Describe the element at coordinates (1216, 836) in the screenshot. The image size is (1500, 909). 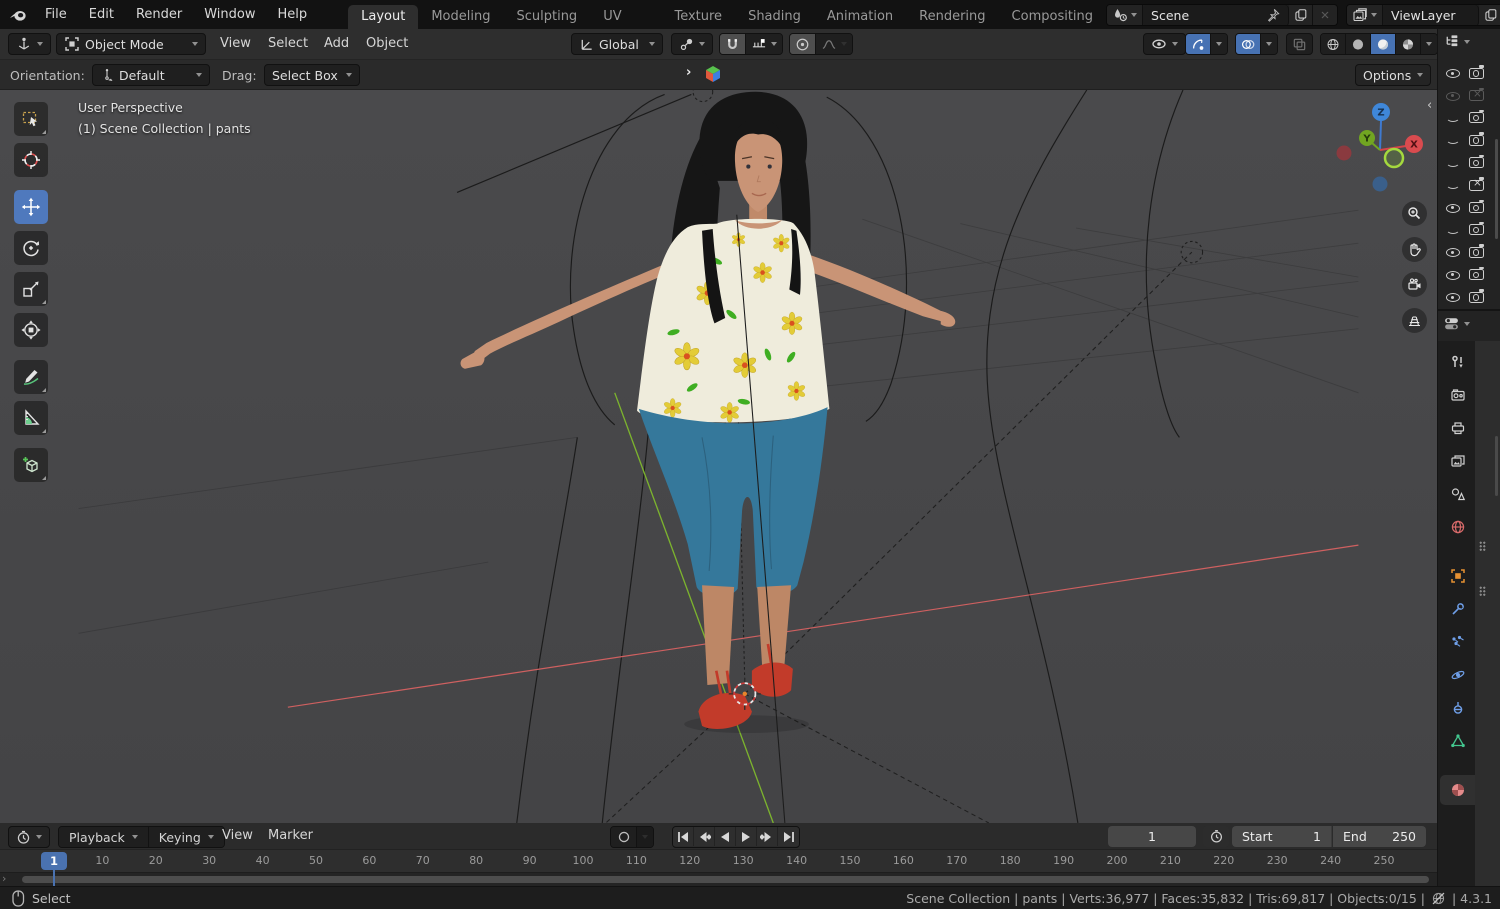
I see `use-preview-range-button` at that location.